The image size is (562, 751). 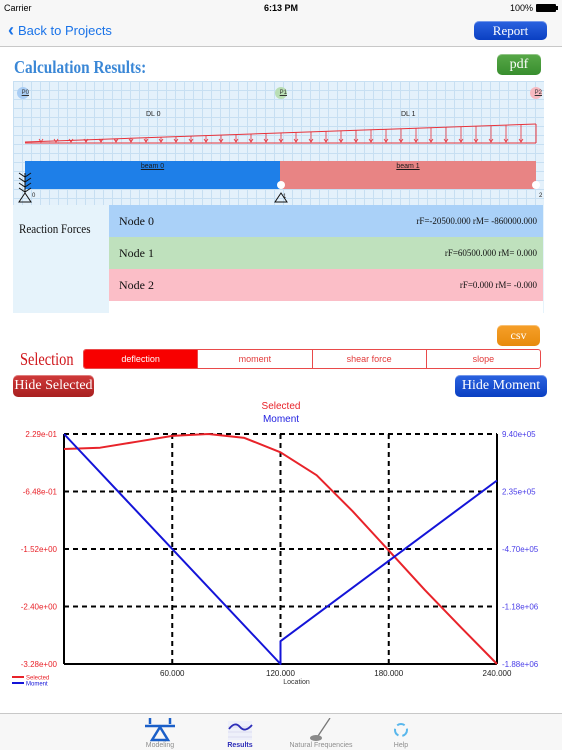 What do you see at coordinates (80, 67) in the screenshot?
I see `page-title: Calculation Results:` at bounding box center [80, 67].